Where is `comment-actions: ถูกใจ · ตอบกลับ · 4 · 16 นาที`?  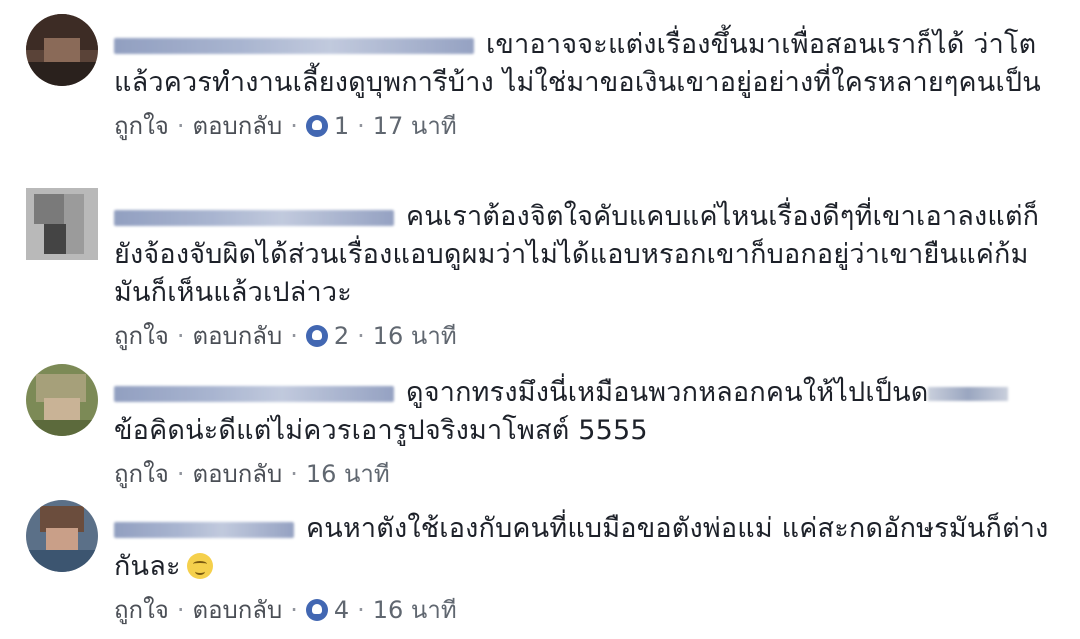 comment-actions: ถูกใจ · ตอบกลับ · 4 · 16 นาที is located at coordinates (285, 610).